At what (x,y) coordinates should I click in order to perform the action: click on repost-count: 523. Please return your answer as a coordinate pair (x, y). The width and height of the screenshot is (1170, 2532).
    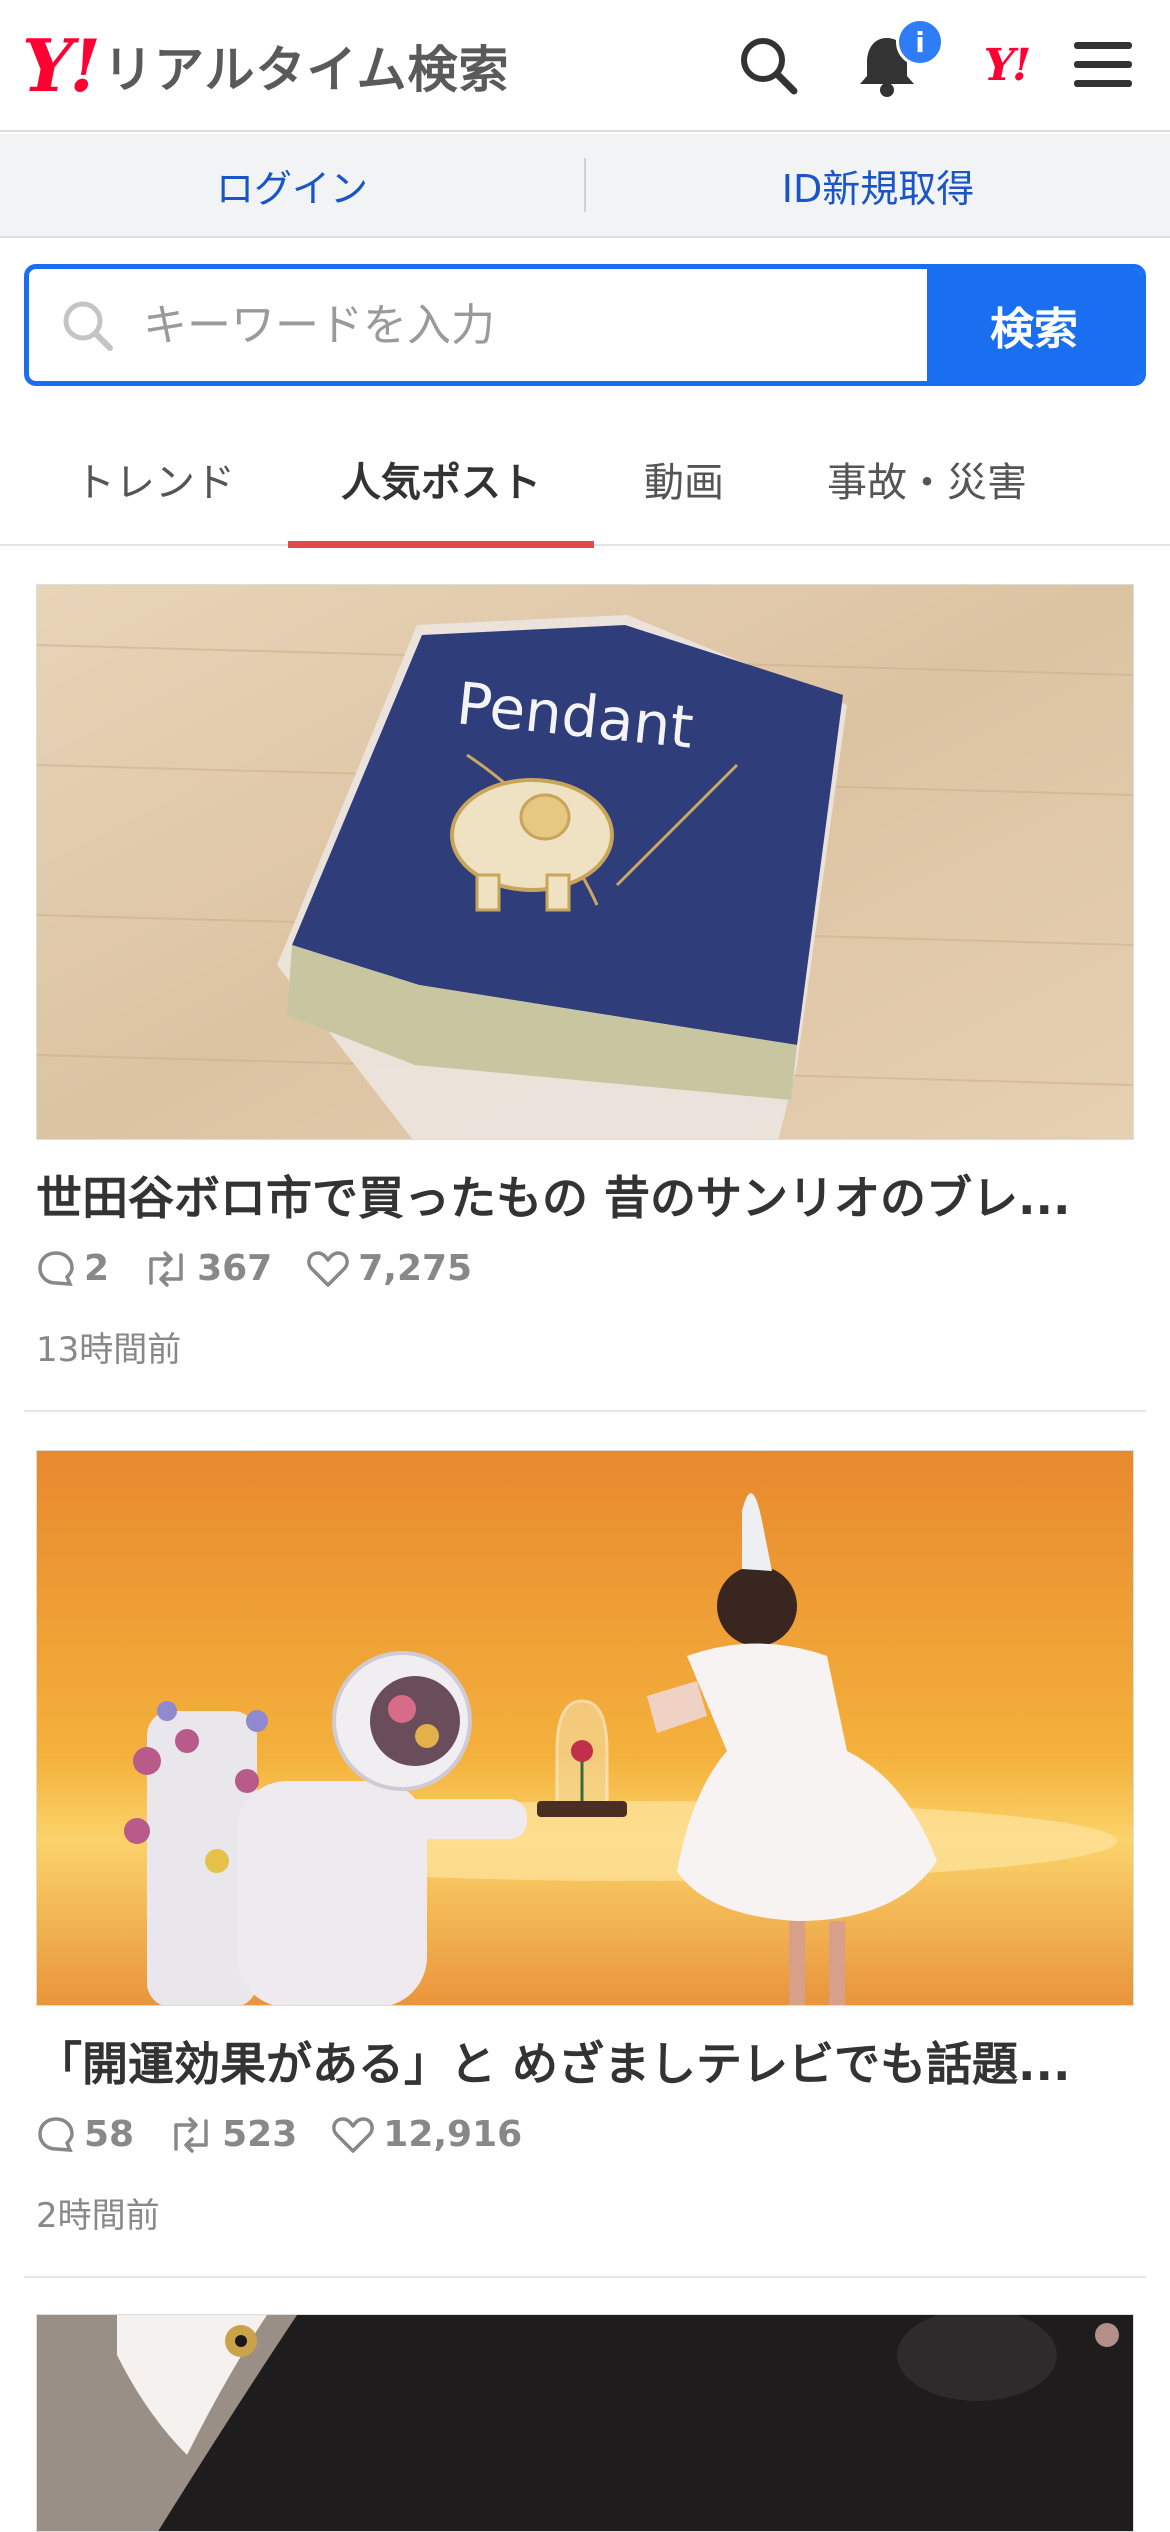
    Looking at the image, I should click on (232, 2134).